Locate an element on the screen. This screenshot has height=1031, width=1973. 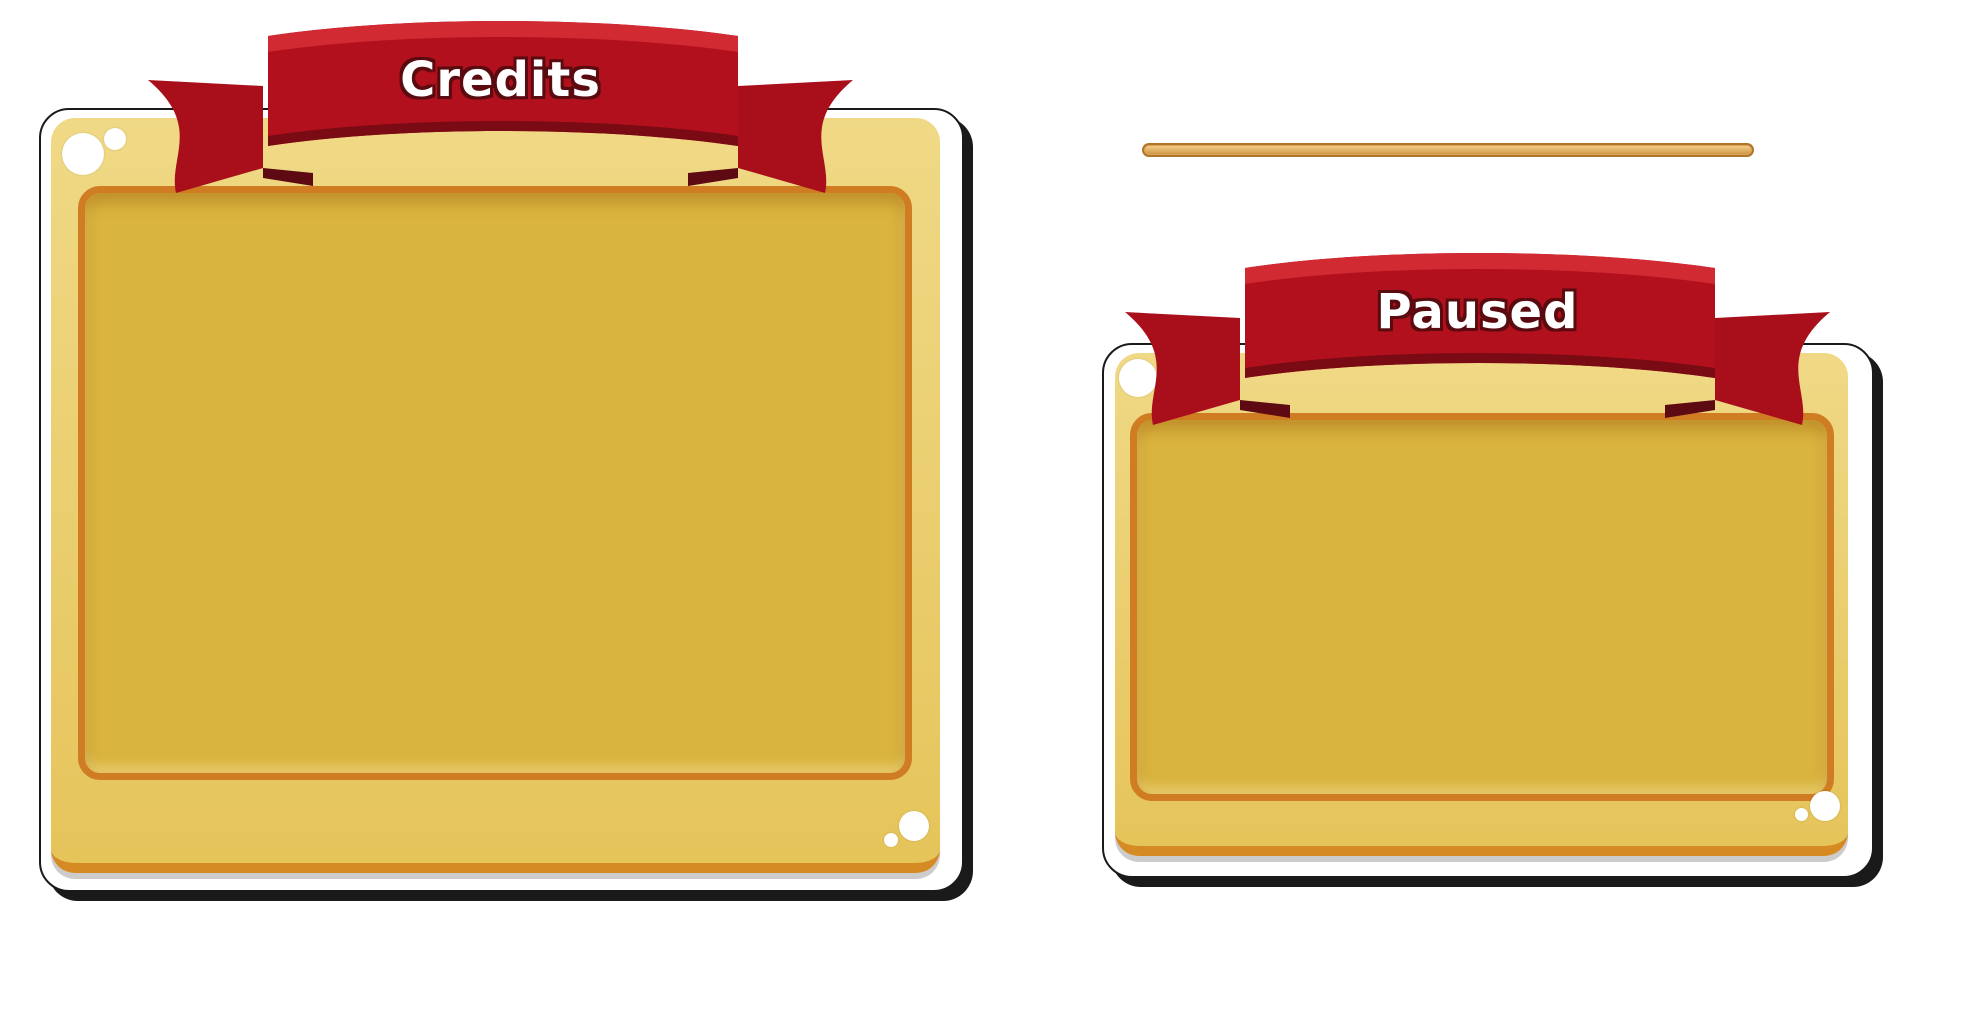
paused-content-area is located at coordinates (1482, 607).